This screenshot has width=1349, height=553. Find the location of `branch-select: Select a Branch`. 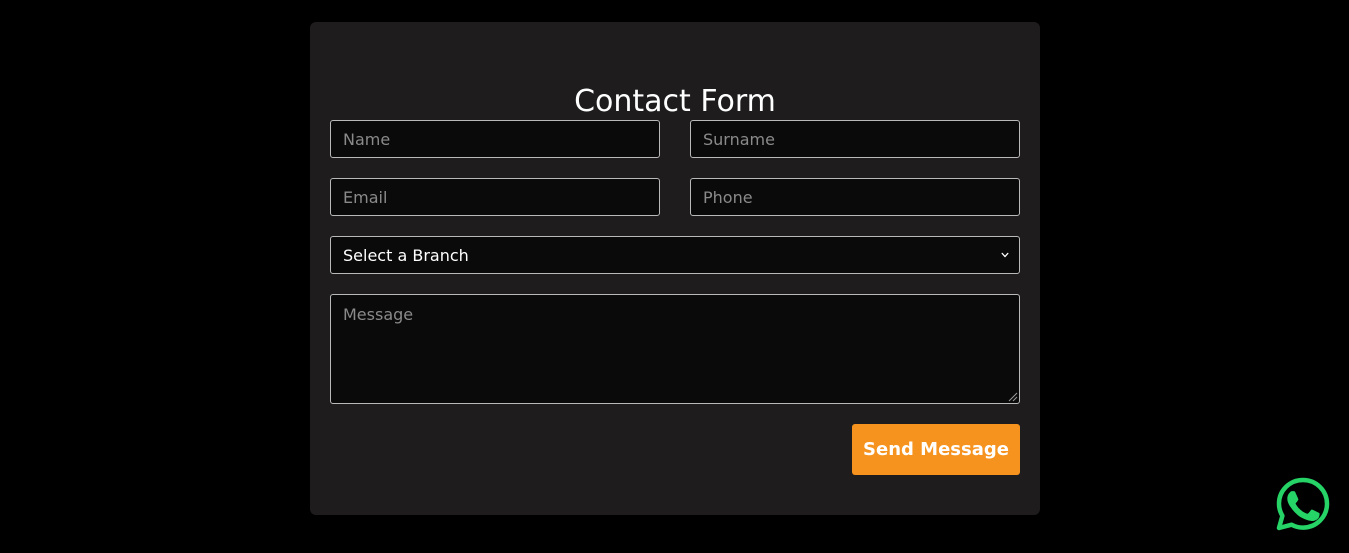

branch-select: Select a Branch is located at coordinates (675, 255).